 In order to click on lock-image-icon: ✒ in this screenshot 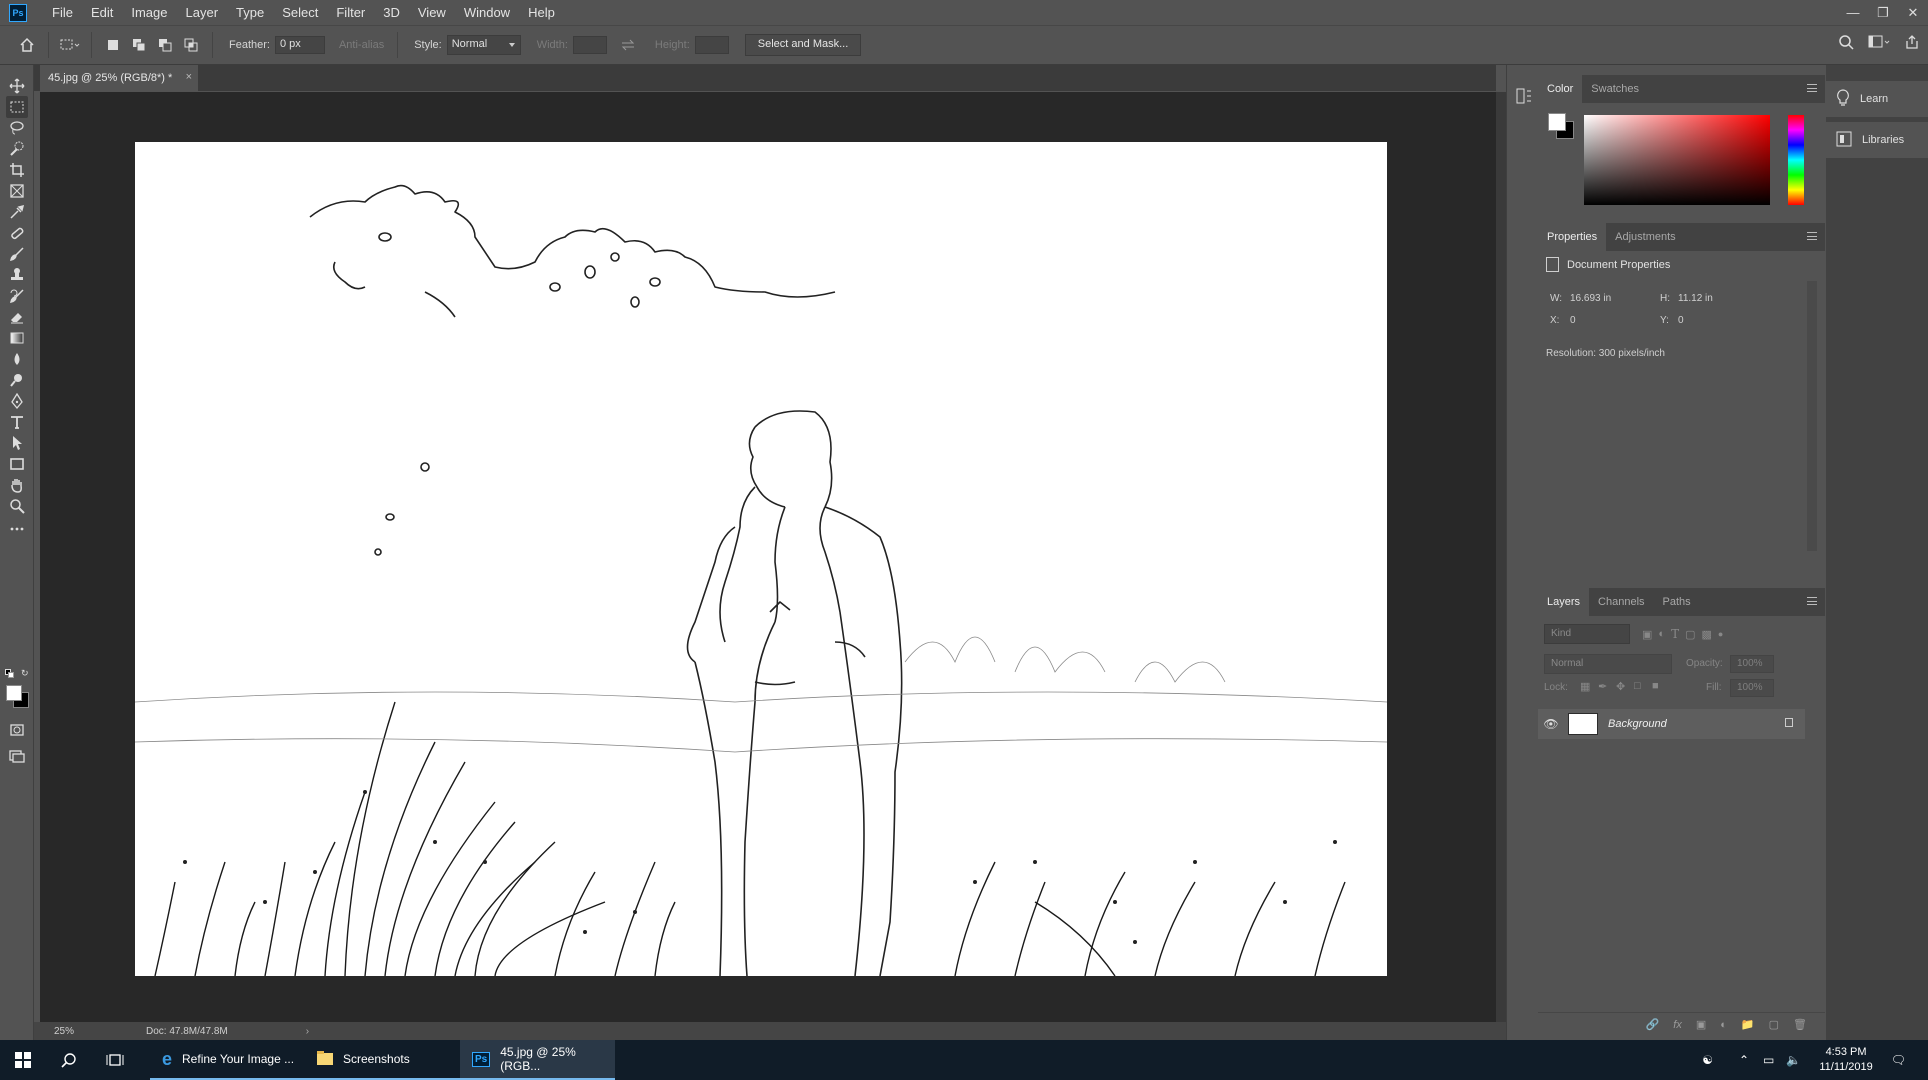, I will do `click(1602, 686)`.